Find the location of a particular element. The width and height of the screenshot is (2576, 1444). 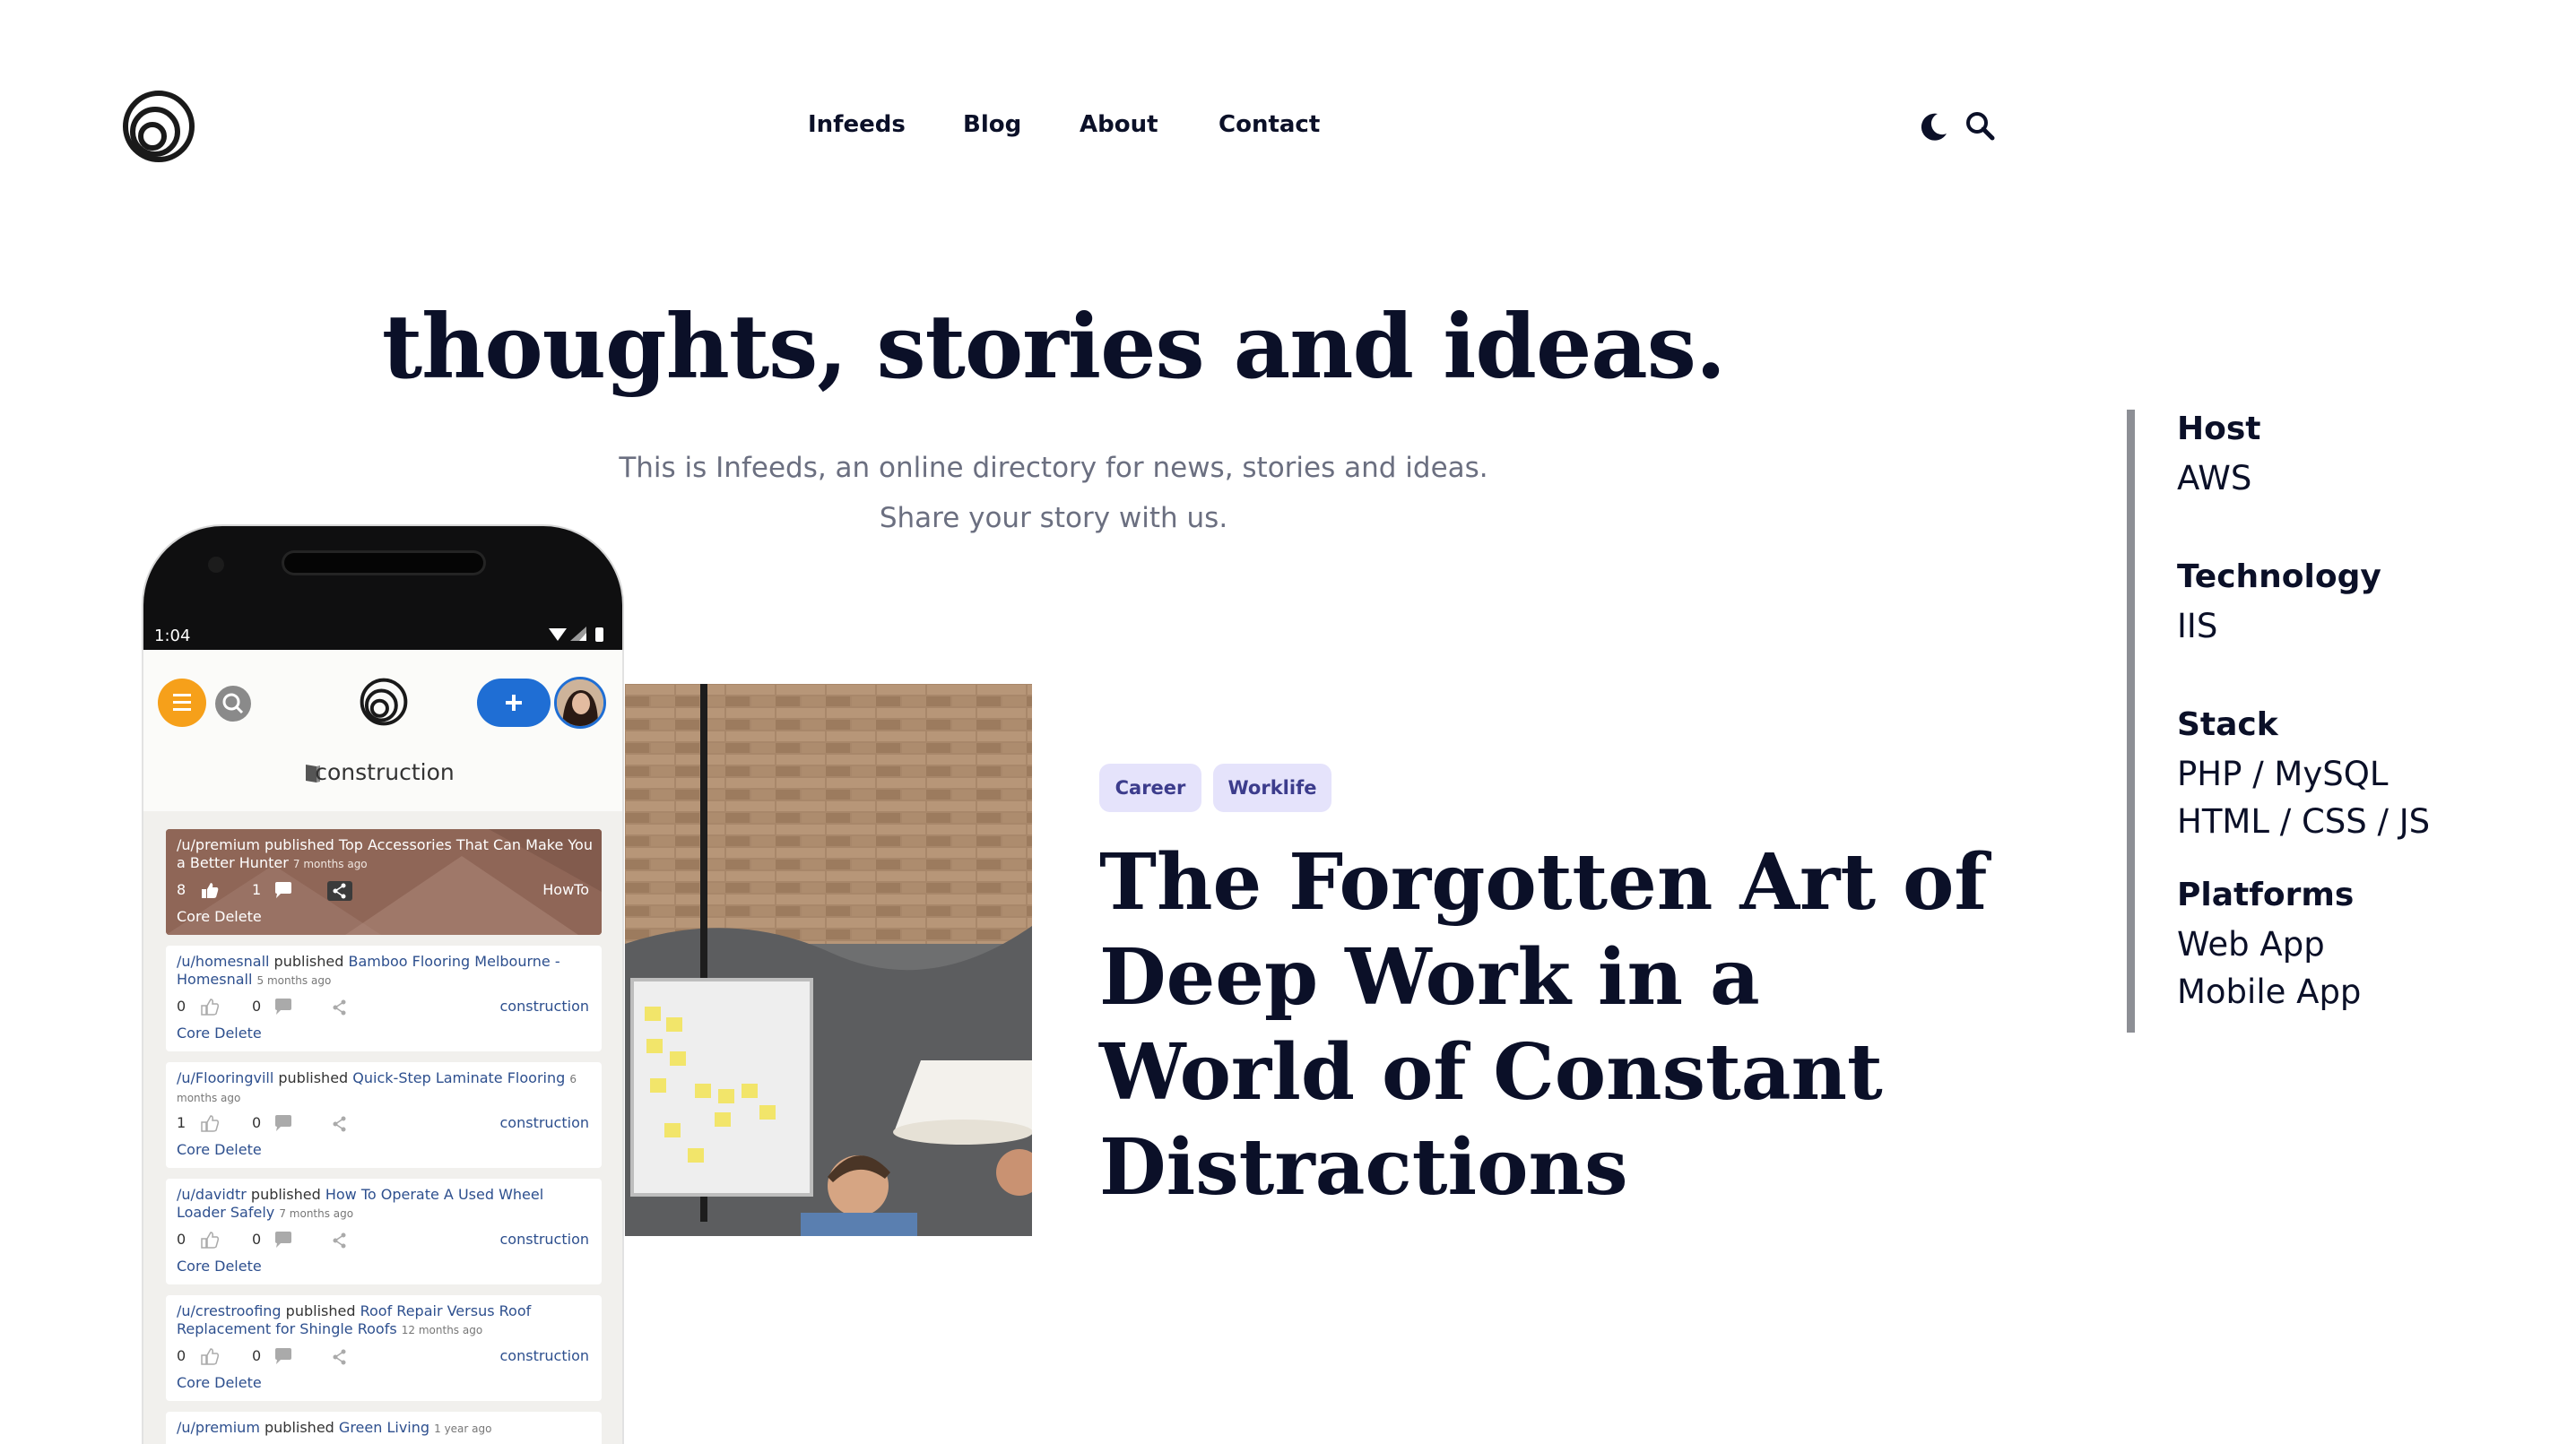

side-stack-heading: Stack is located at coordinates (2227, 724).